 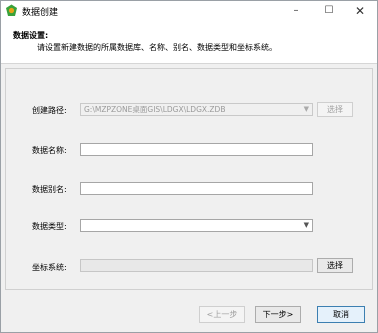 What do you see at coordinates (196, 225) in the screenshot?
I see `type-select: ▼` at bounding box center [196, 225].